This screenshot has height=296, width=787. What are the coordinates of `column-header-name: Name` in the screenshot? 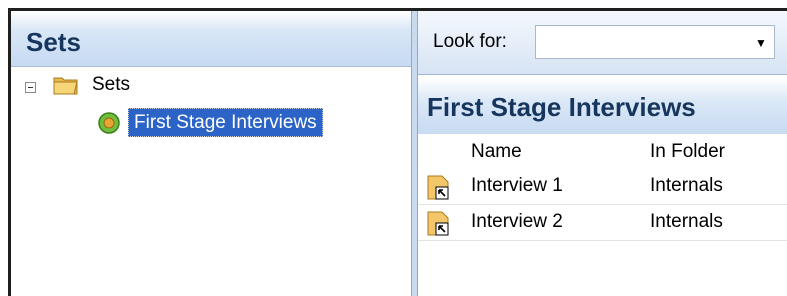 It's located at (496, 152).